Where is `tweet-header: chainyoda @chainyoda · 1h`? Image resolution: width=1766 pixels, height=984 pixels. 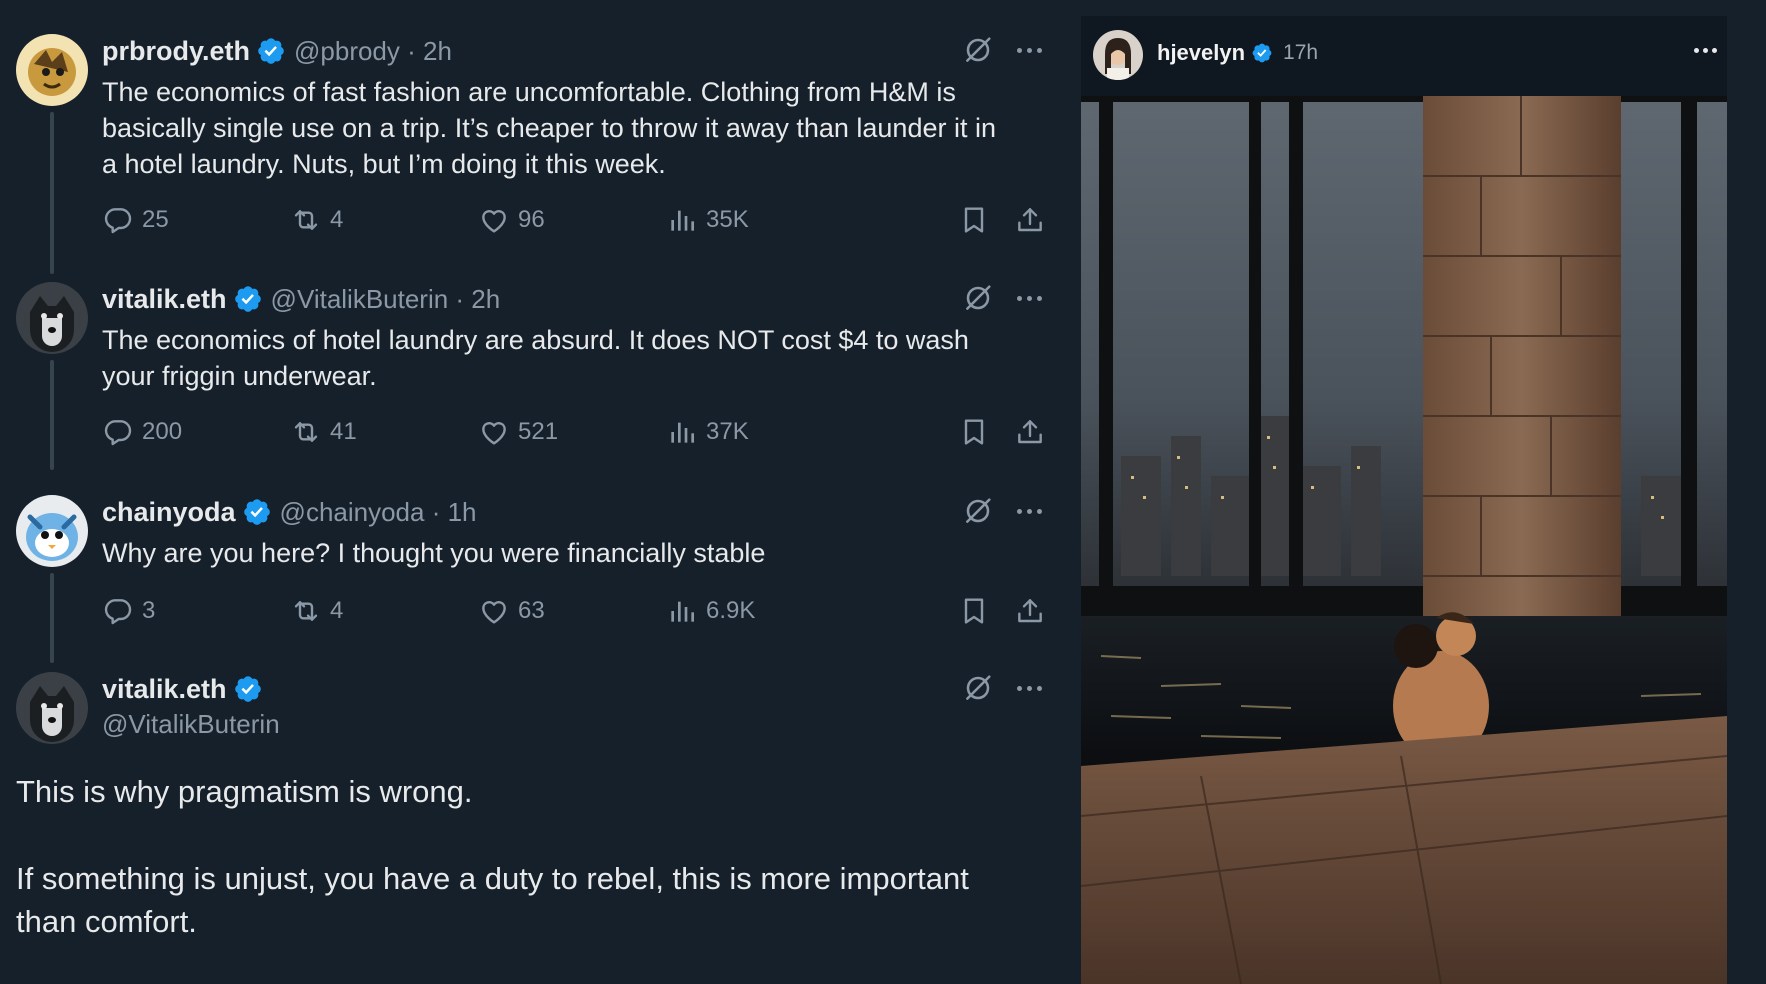 tweet-header: chainyoda @chainyoda · 1h is located at coordinates (289, 512).